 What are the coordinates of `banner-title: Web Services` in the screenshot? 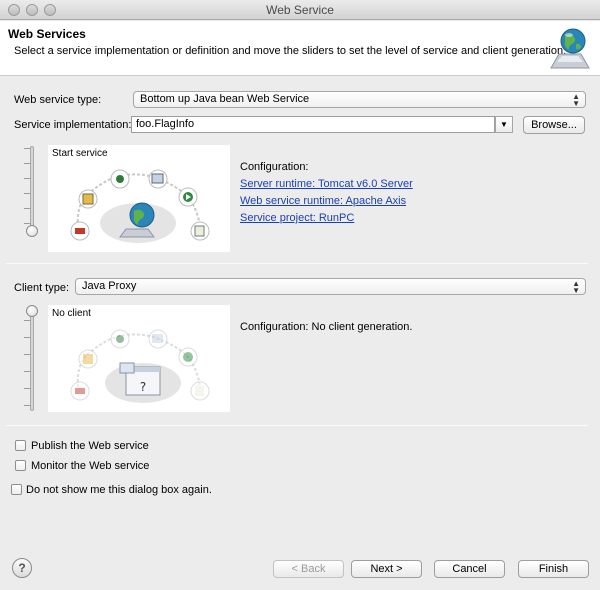 It's located at (47, 34).